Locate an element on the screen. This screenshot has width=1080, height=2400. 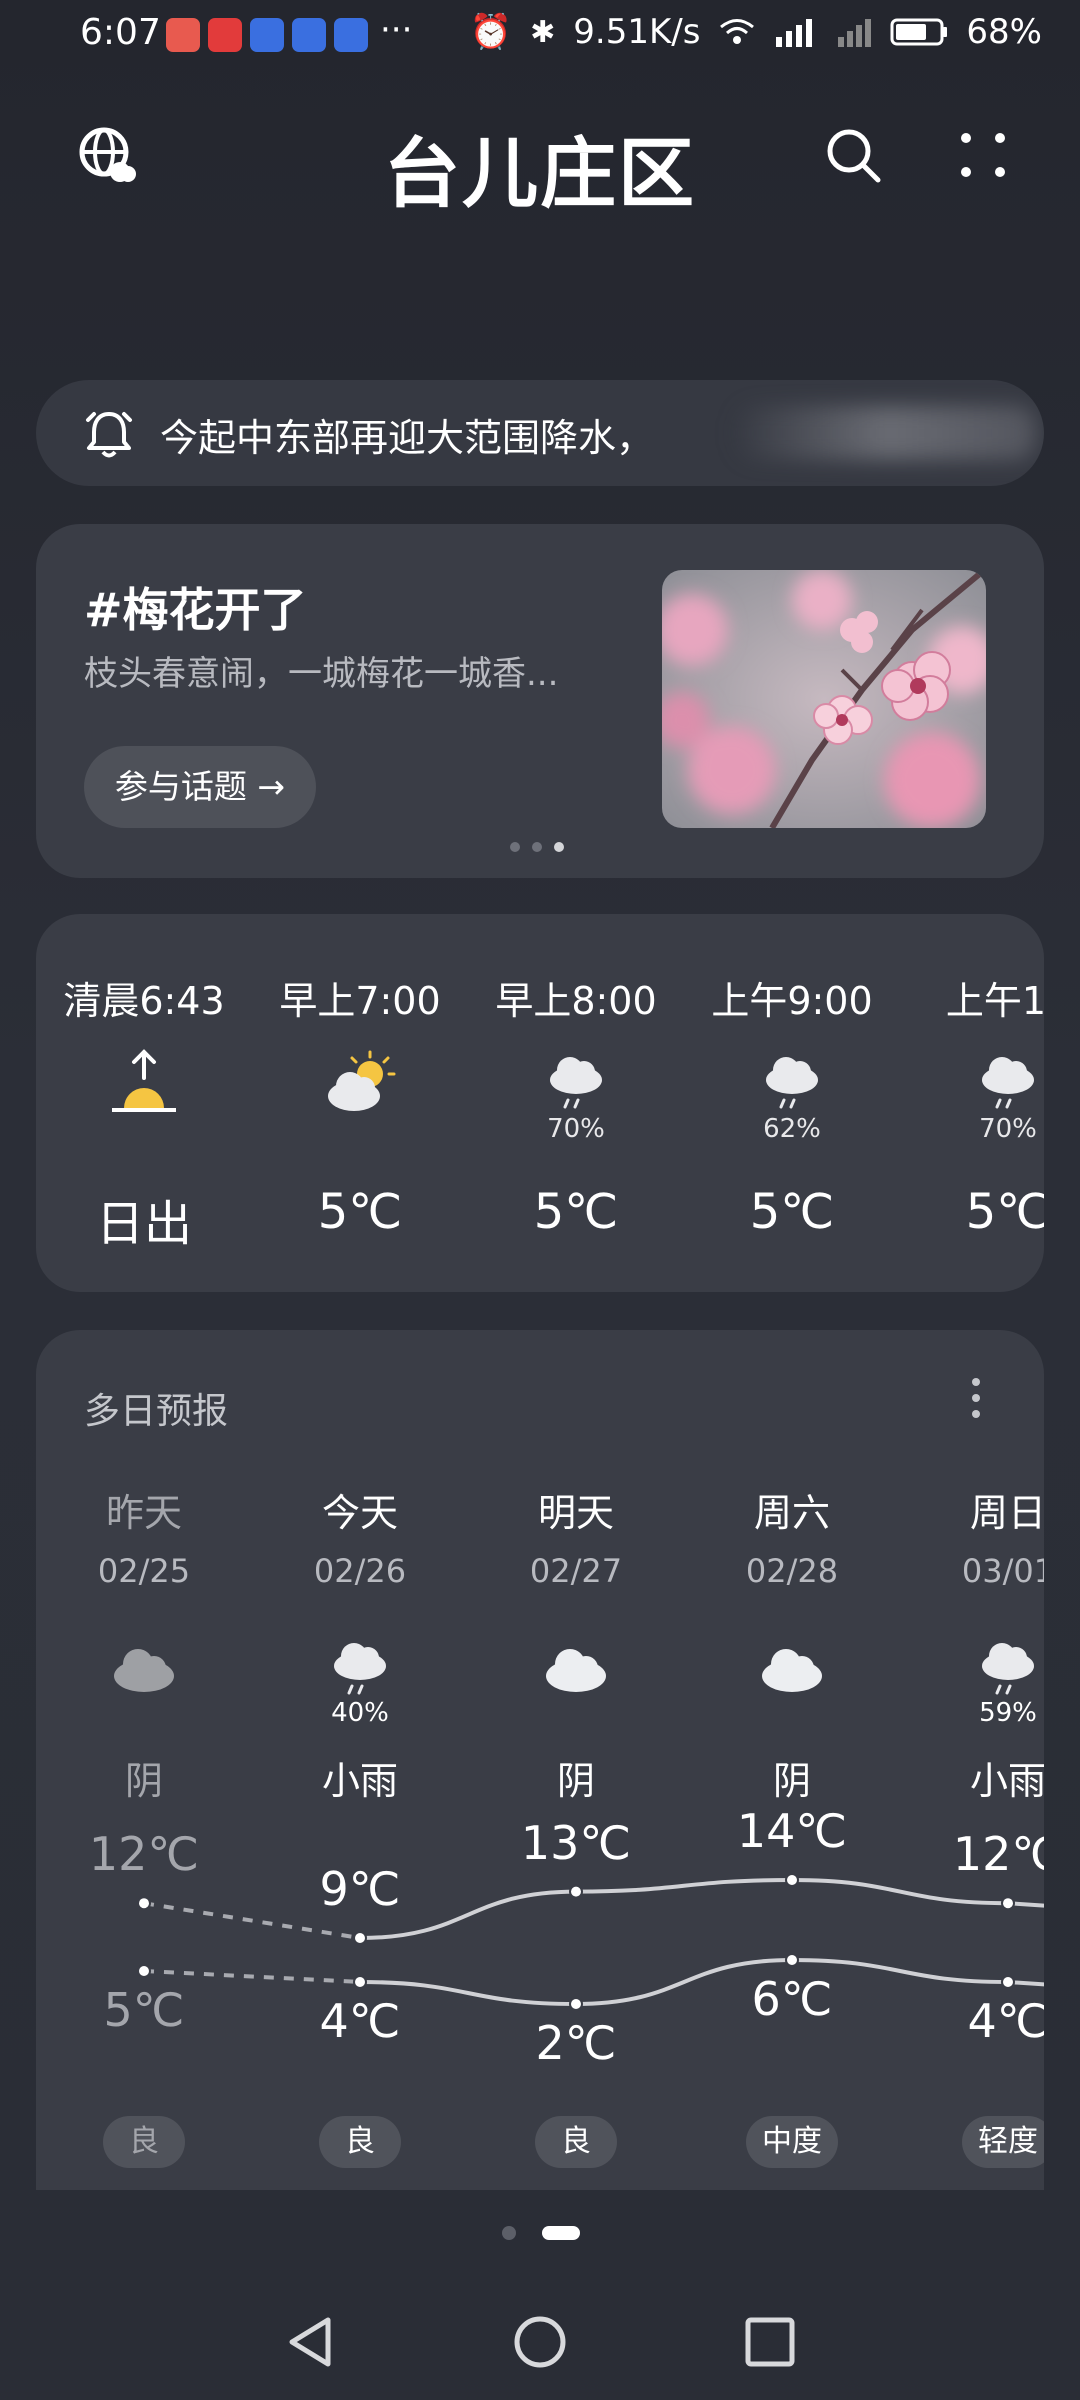
navigation-bar is located at coordinates (540, 2345).